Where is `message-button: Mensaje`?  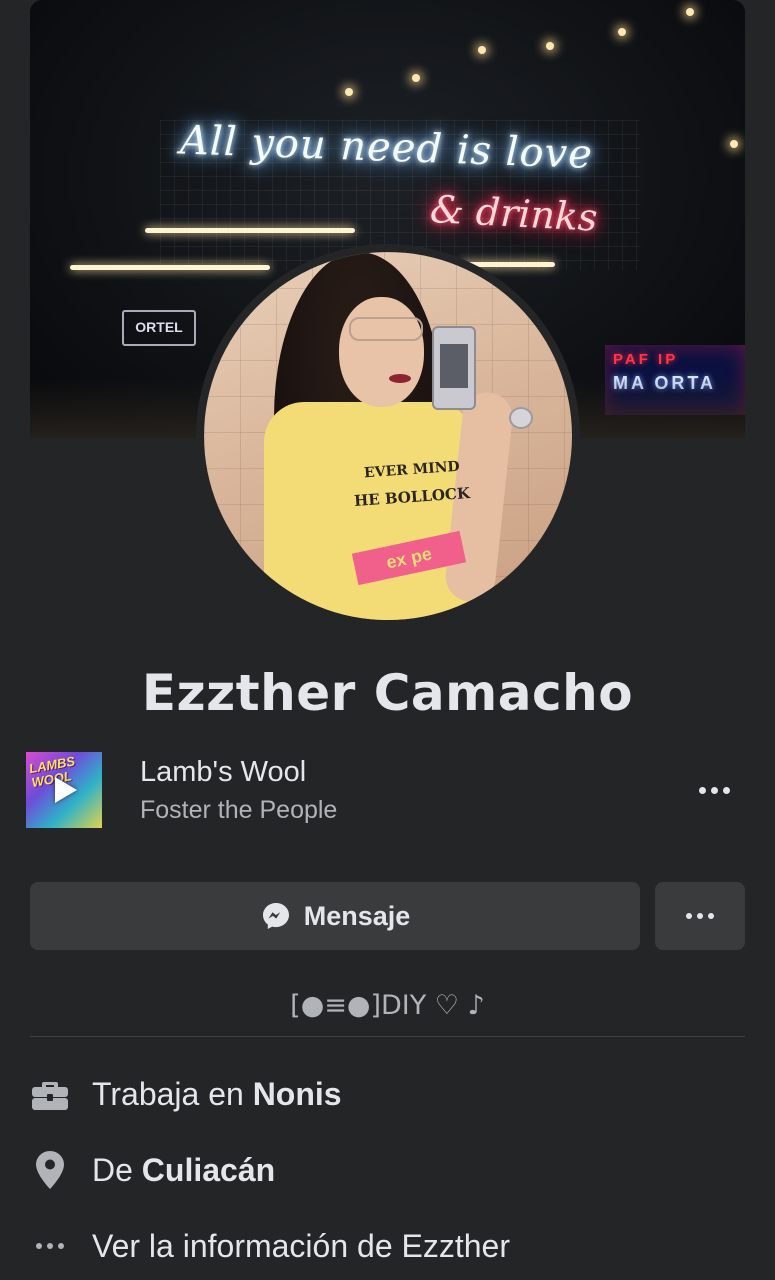
message-button: Mensaje is located at coordinates (335, 916).